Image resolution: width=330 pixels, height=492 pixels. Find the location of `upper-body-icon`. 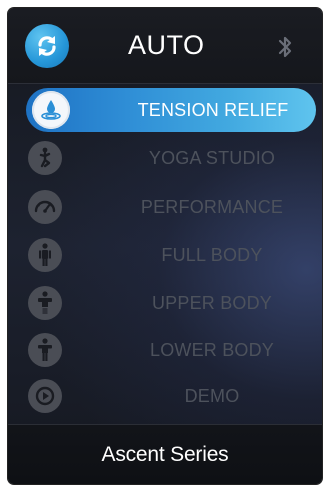

upper-body-icon is located at coordinates (45, 303).